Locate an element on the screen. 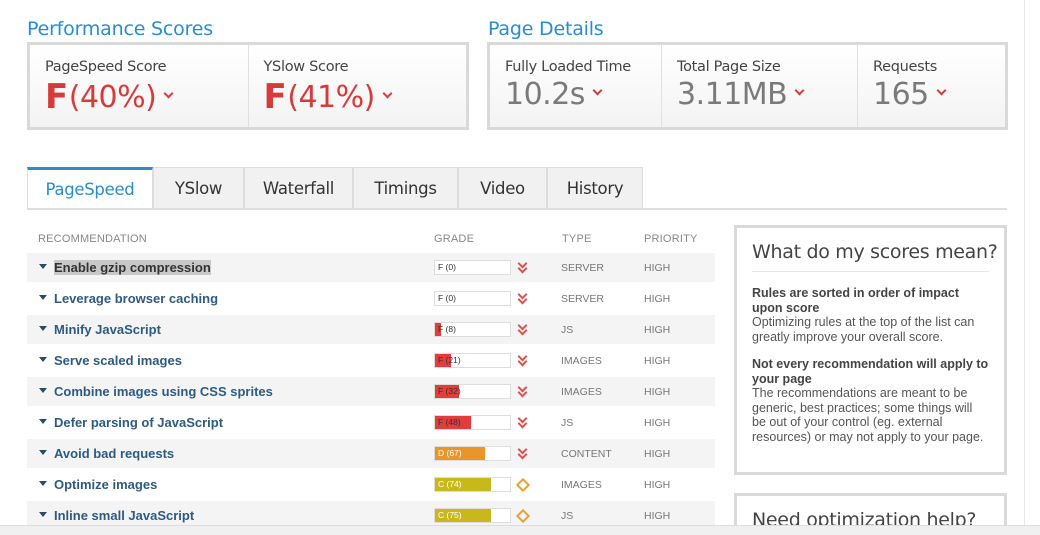  recommendation-name: Serve scaled images is located at coordinates (118, 360).